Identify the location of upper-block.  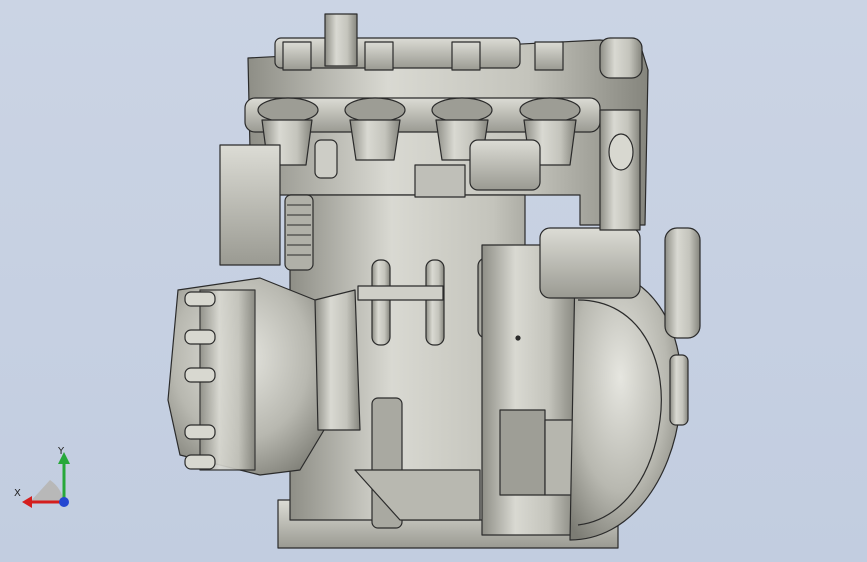
(250, 205).